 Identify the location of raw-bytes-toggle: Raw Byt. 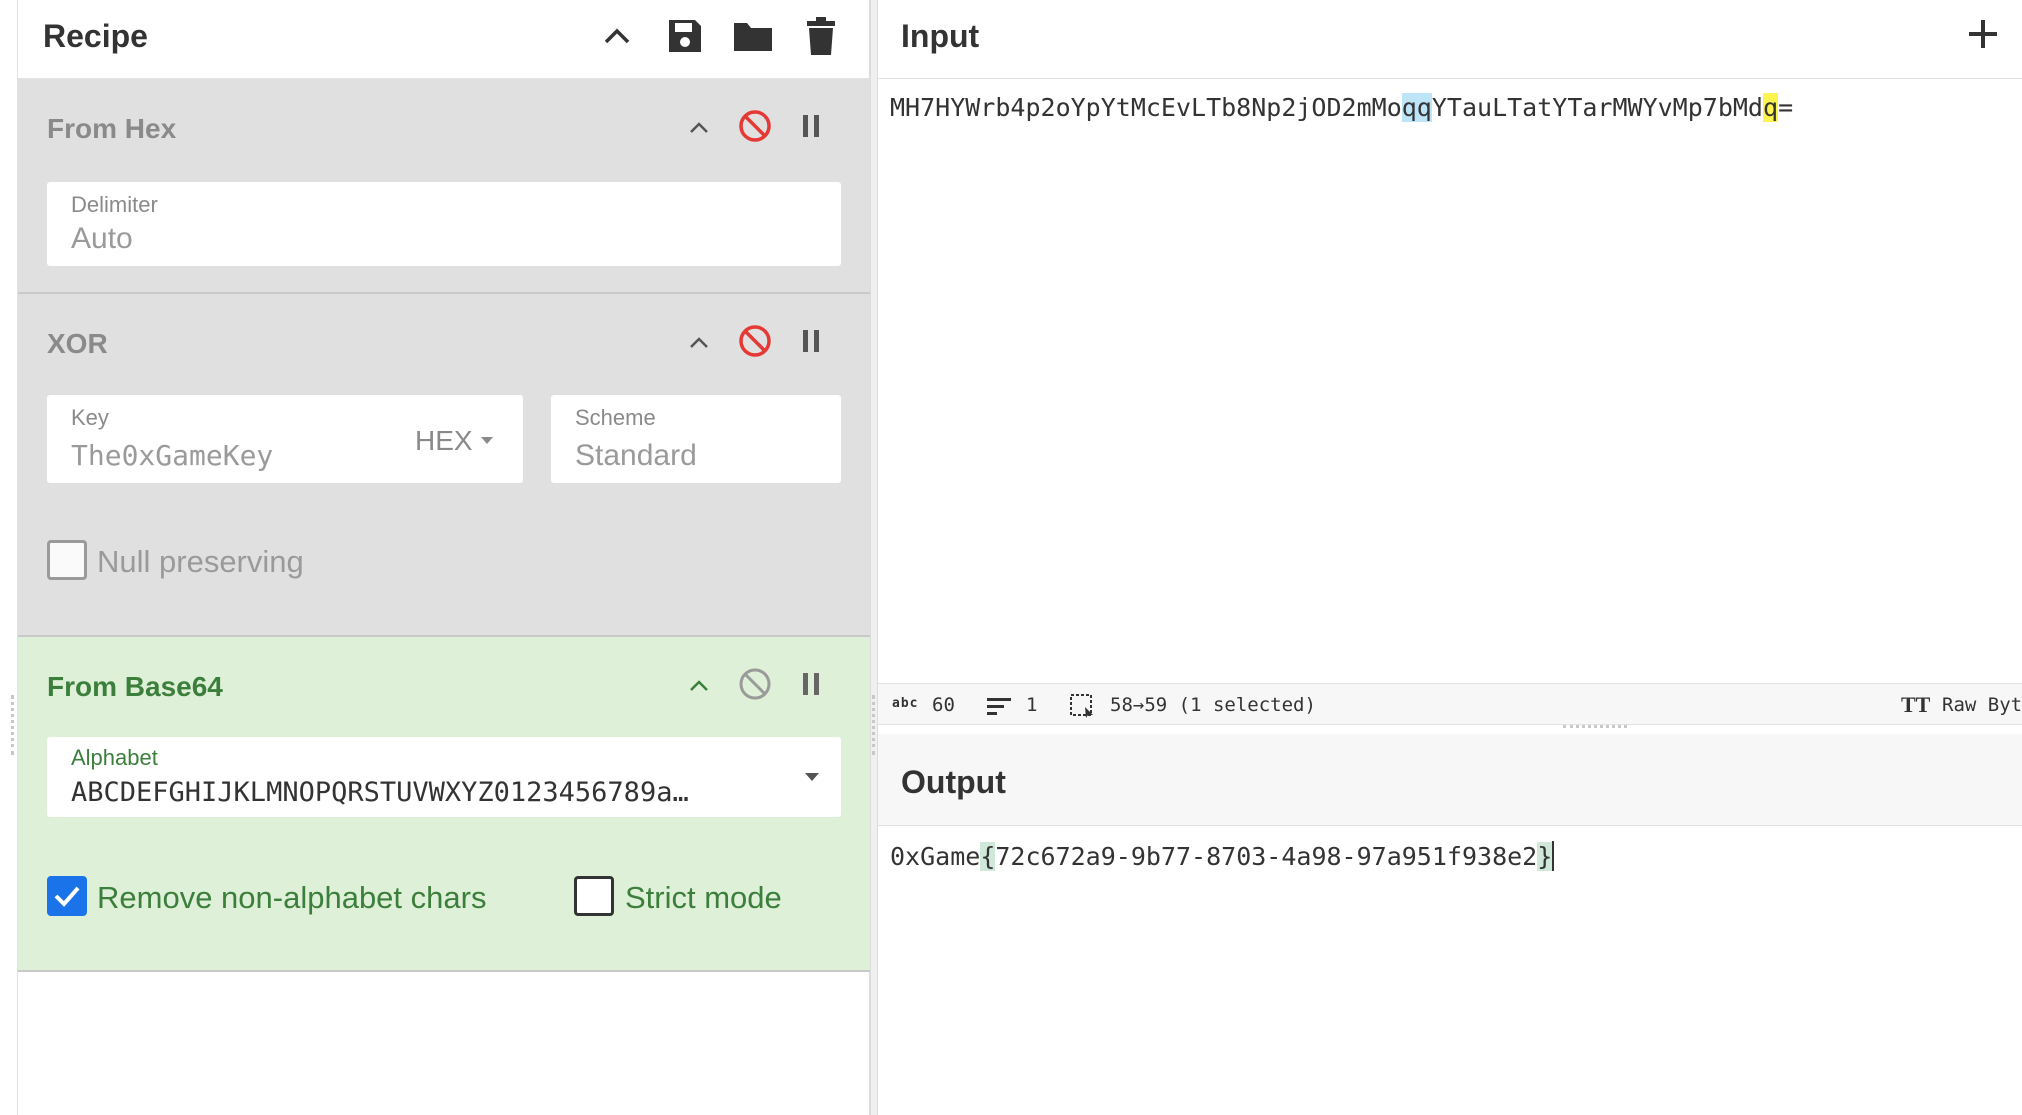
(1982, 705).